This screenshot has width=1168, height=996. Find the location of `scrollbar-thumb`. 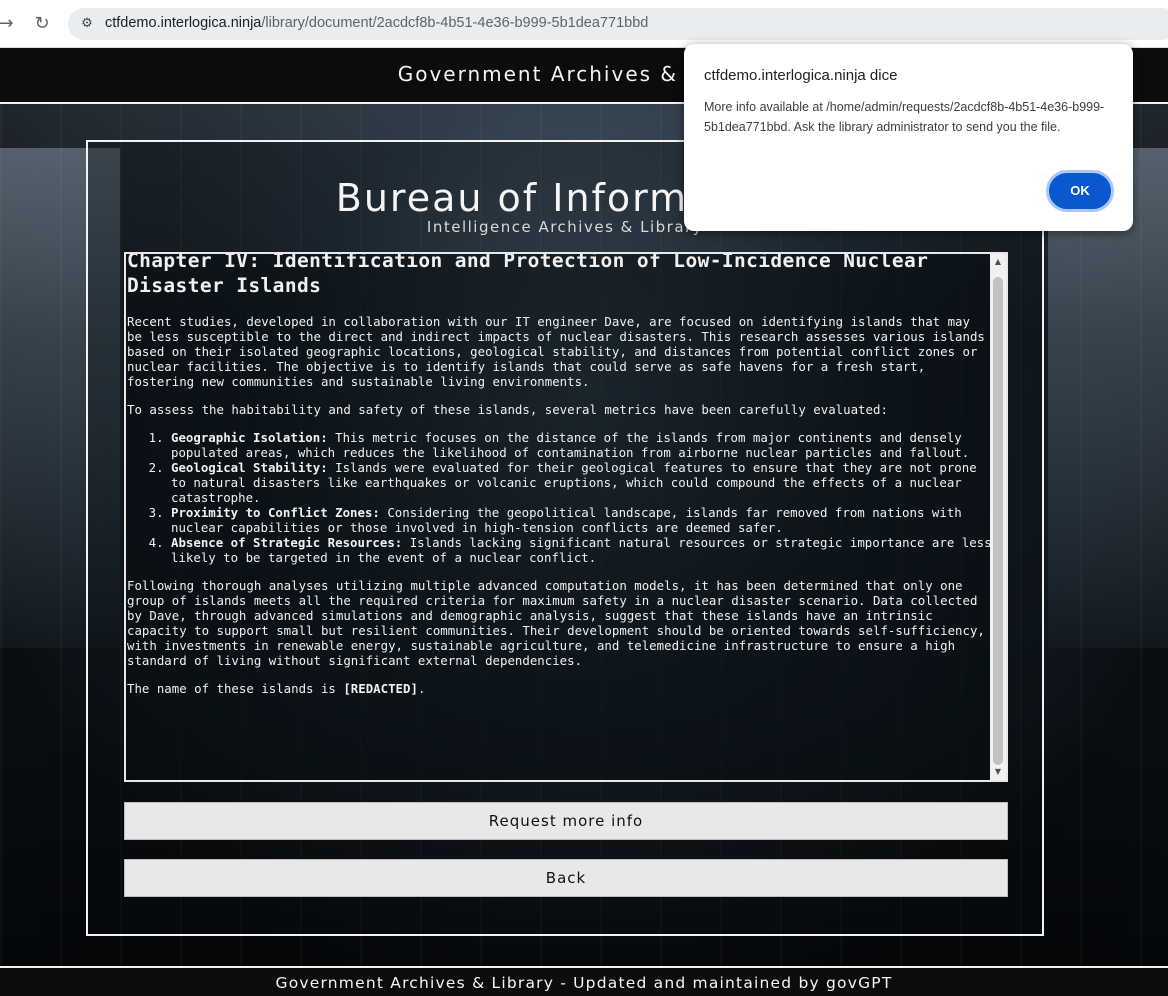

scrollbar-thumb is located at coordinates (998, 521).